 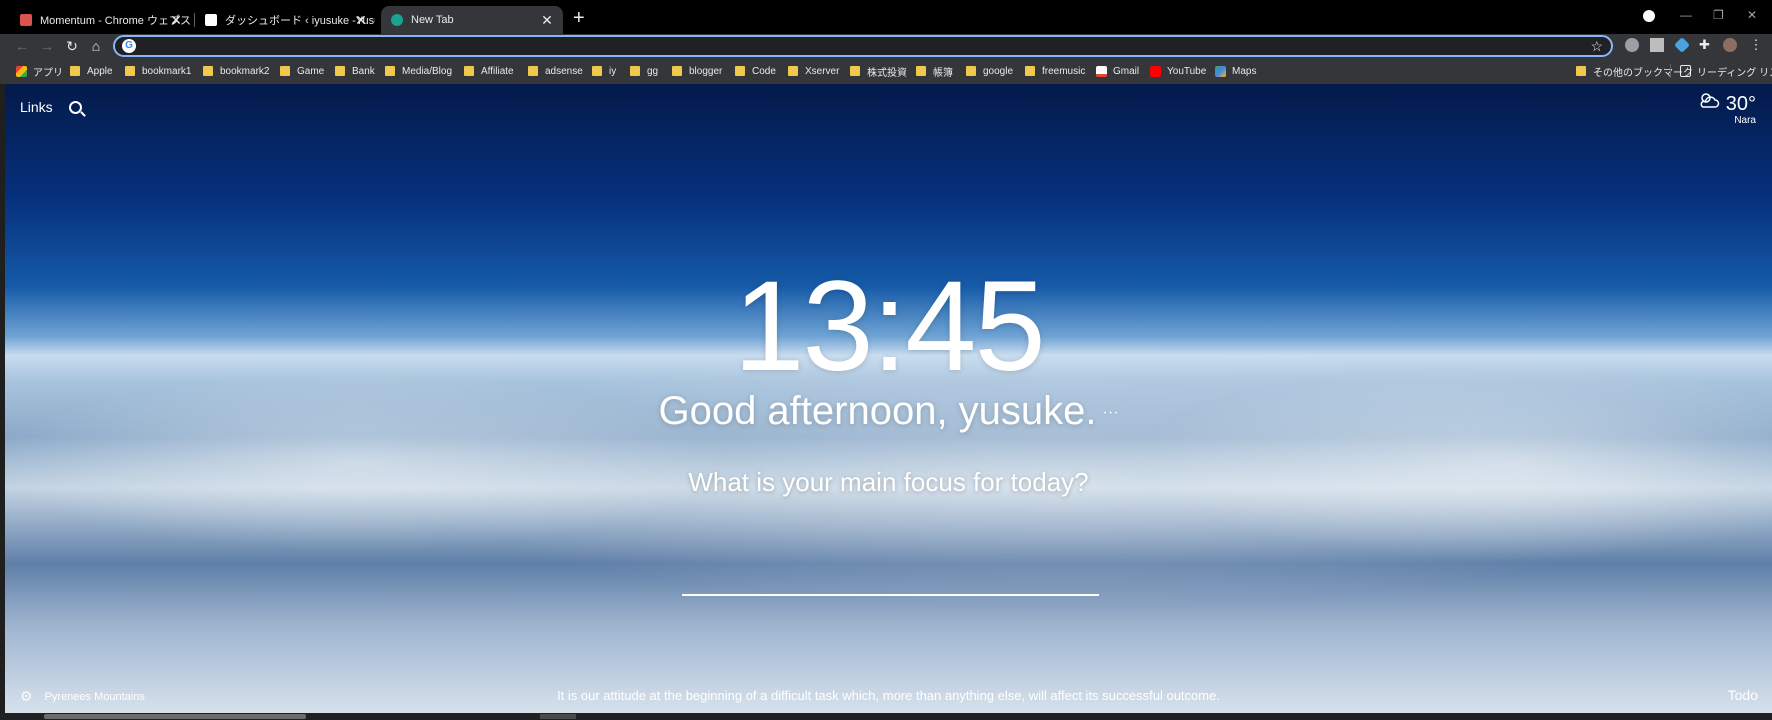 I want to click on menu-kebab-icon: ⋮, so click(x=1756, y=45).